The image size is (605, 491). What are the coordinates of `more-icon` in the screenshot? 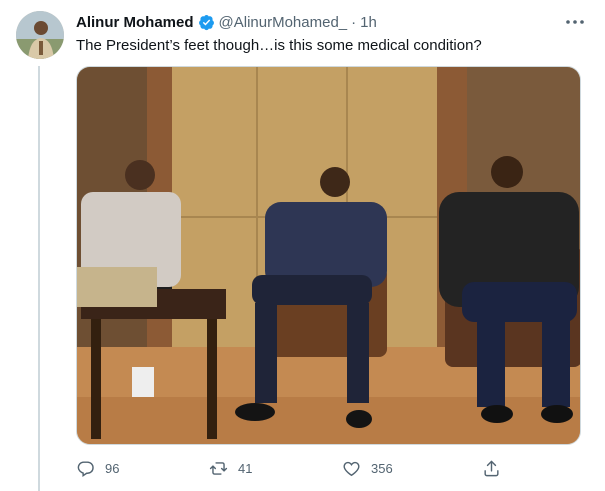 It's located at (575, 22).